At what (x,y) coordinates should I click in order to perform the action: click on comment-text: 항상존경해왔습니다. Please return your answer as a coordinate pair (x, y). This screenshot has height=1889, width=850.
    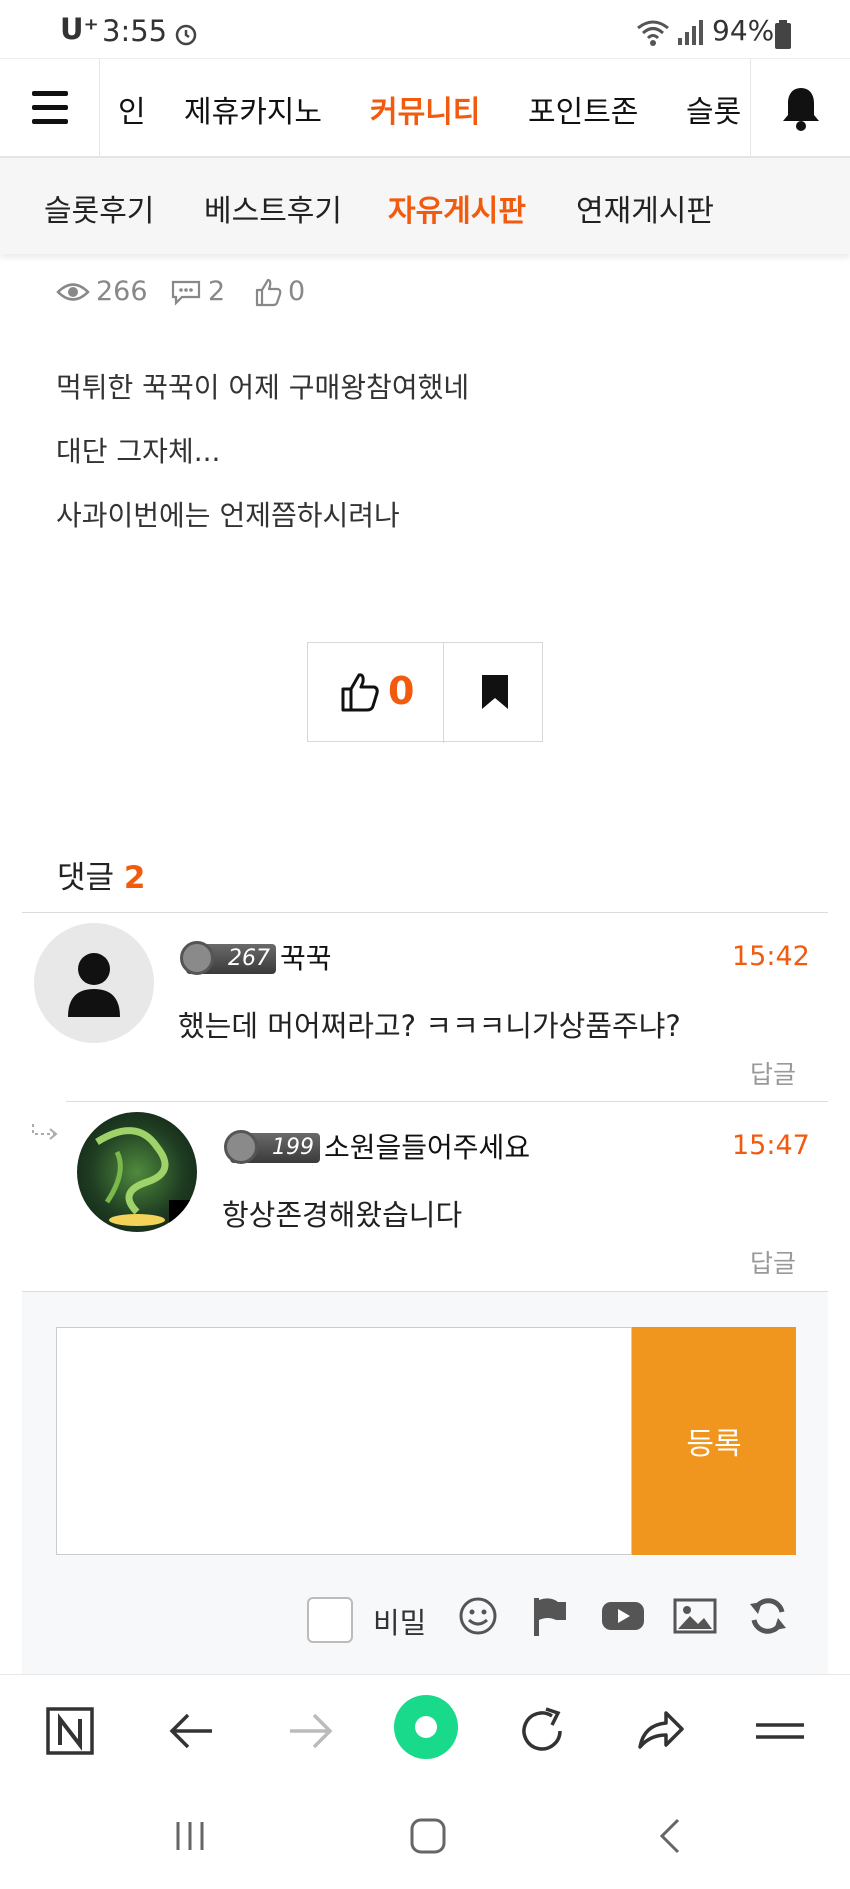
    Looking at the image, I should click on (342, 1215).